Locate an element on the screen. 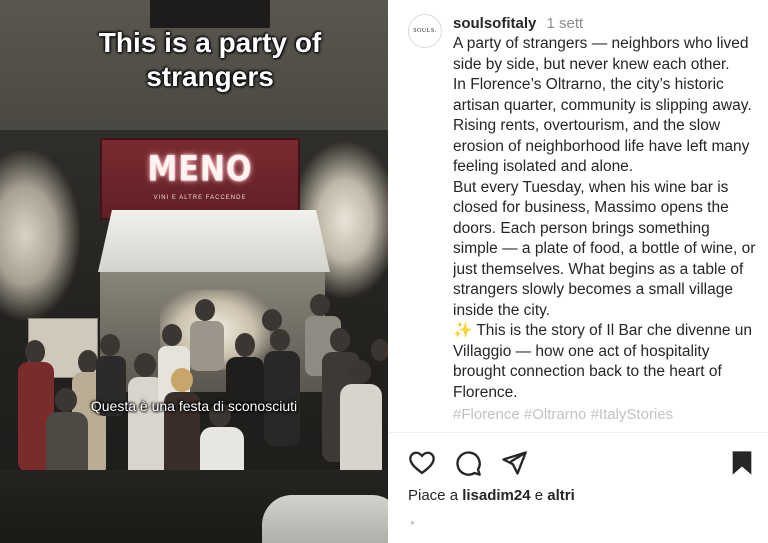 The width and height of the screenshot is (768, 543). avatar: SOULS. is located at coordinates (425, 31).